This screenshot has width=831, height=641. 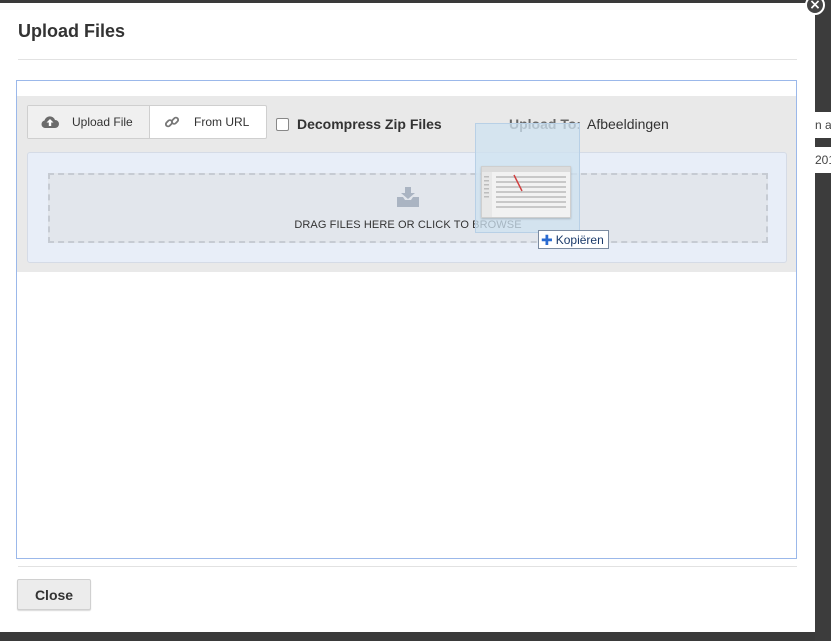 What do you see at coordinates (54, 594) in the screenshot?
I see `close-button: Close` at bounding box center [54, 594].